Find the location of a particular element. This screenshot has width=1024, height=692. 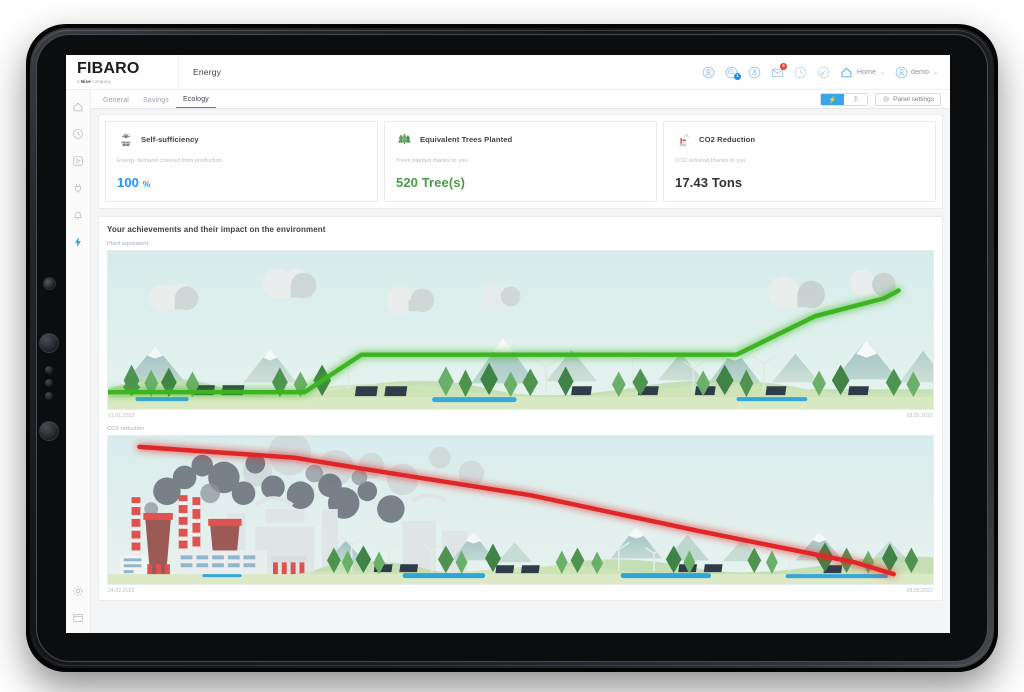

factory-co2-icon is located at coordinates (683, 139).